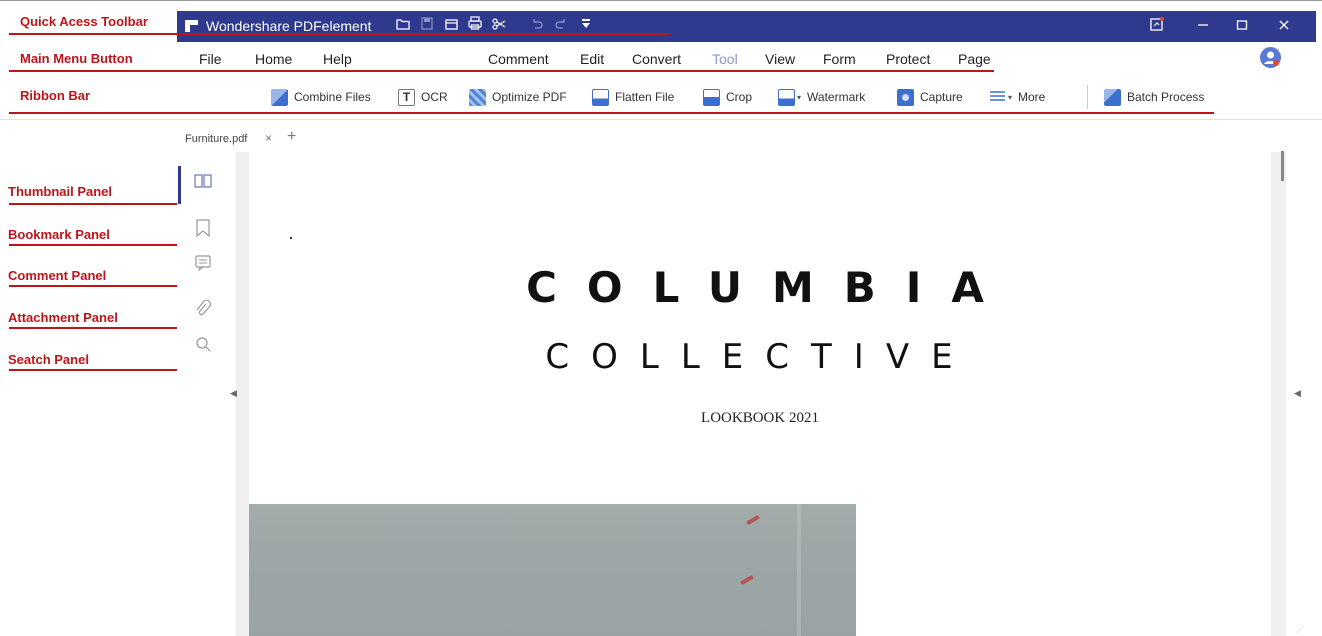 The width and height of the screenshot is (1322, 636). What do you see at coordinates (84, 21) in the screenshot?
I see `annotation-label: Quick Acess Toolbar` at bounding box center [84, 21].